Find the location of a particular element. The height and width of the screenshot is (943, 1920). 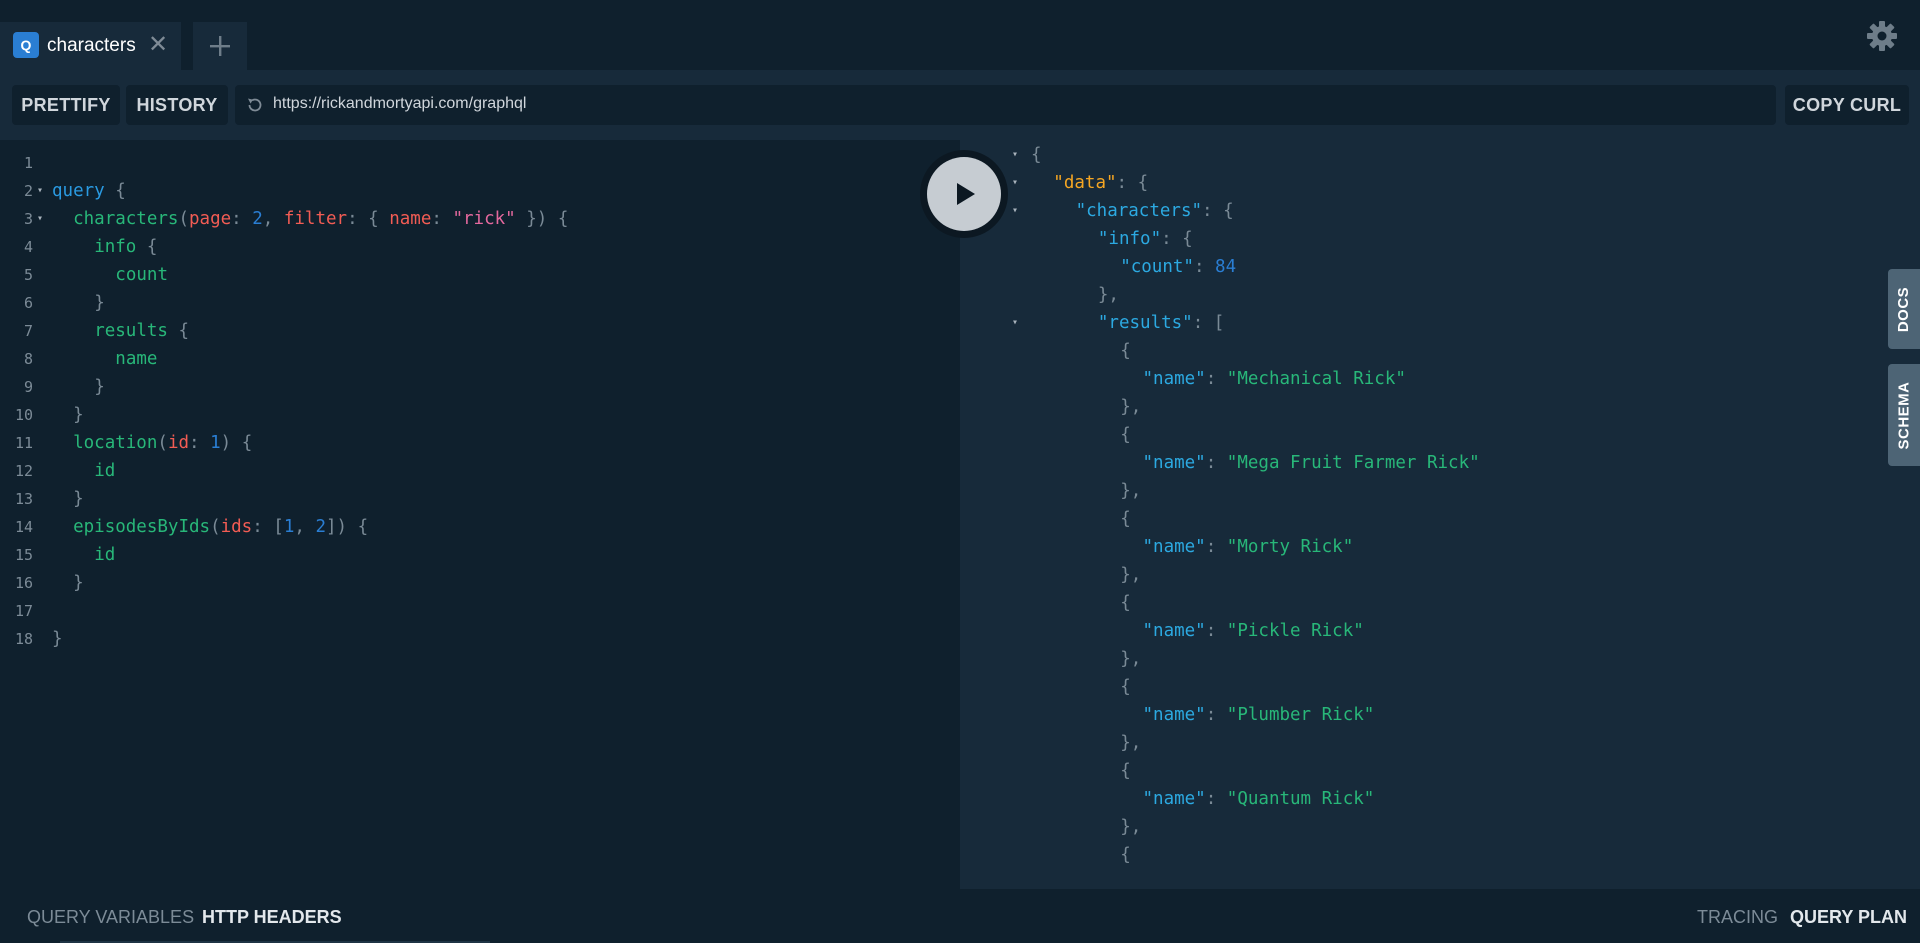

editor-code: location(id: 1) { is located at coordinates (162, 443).